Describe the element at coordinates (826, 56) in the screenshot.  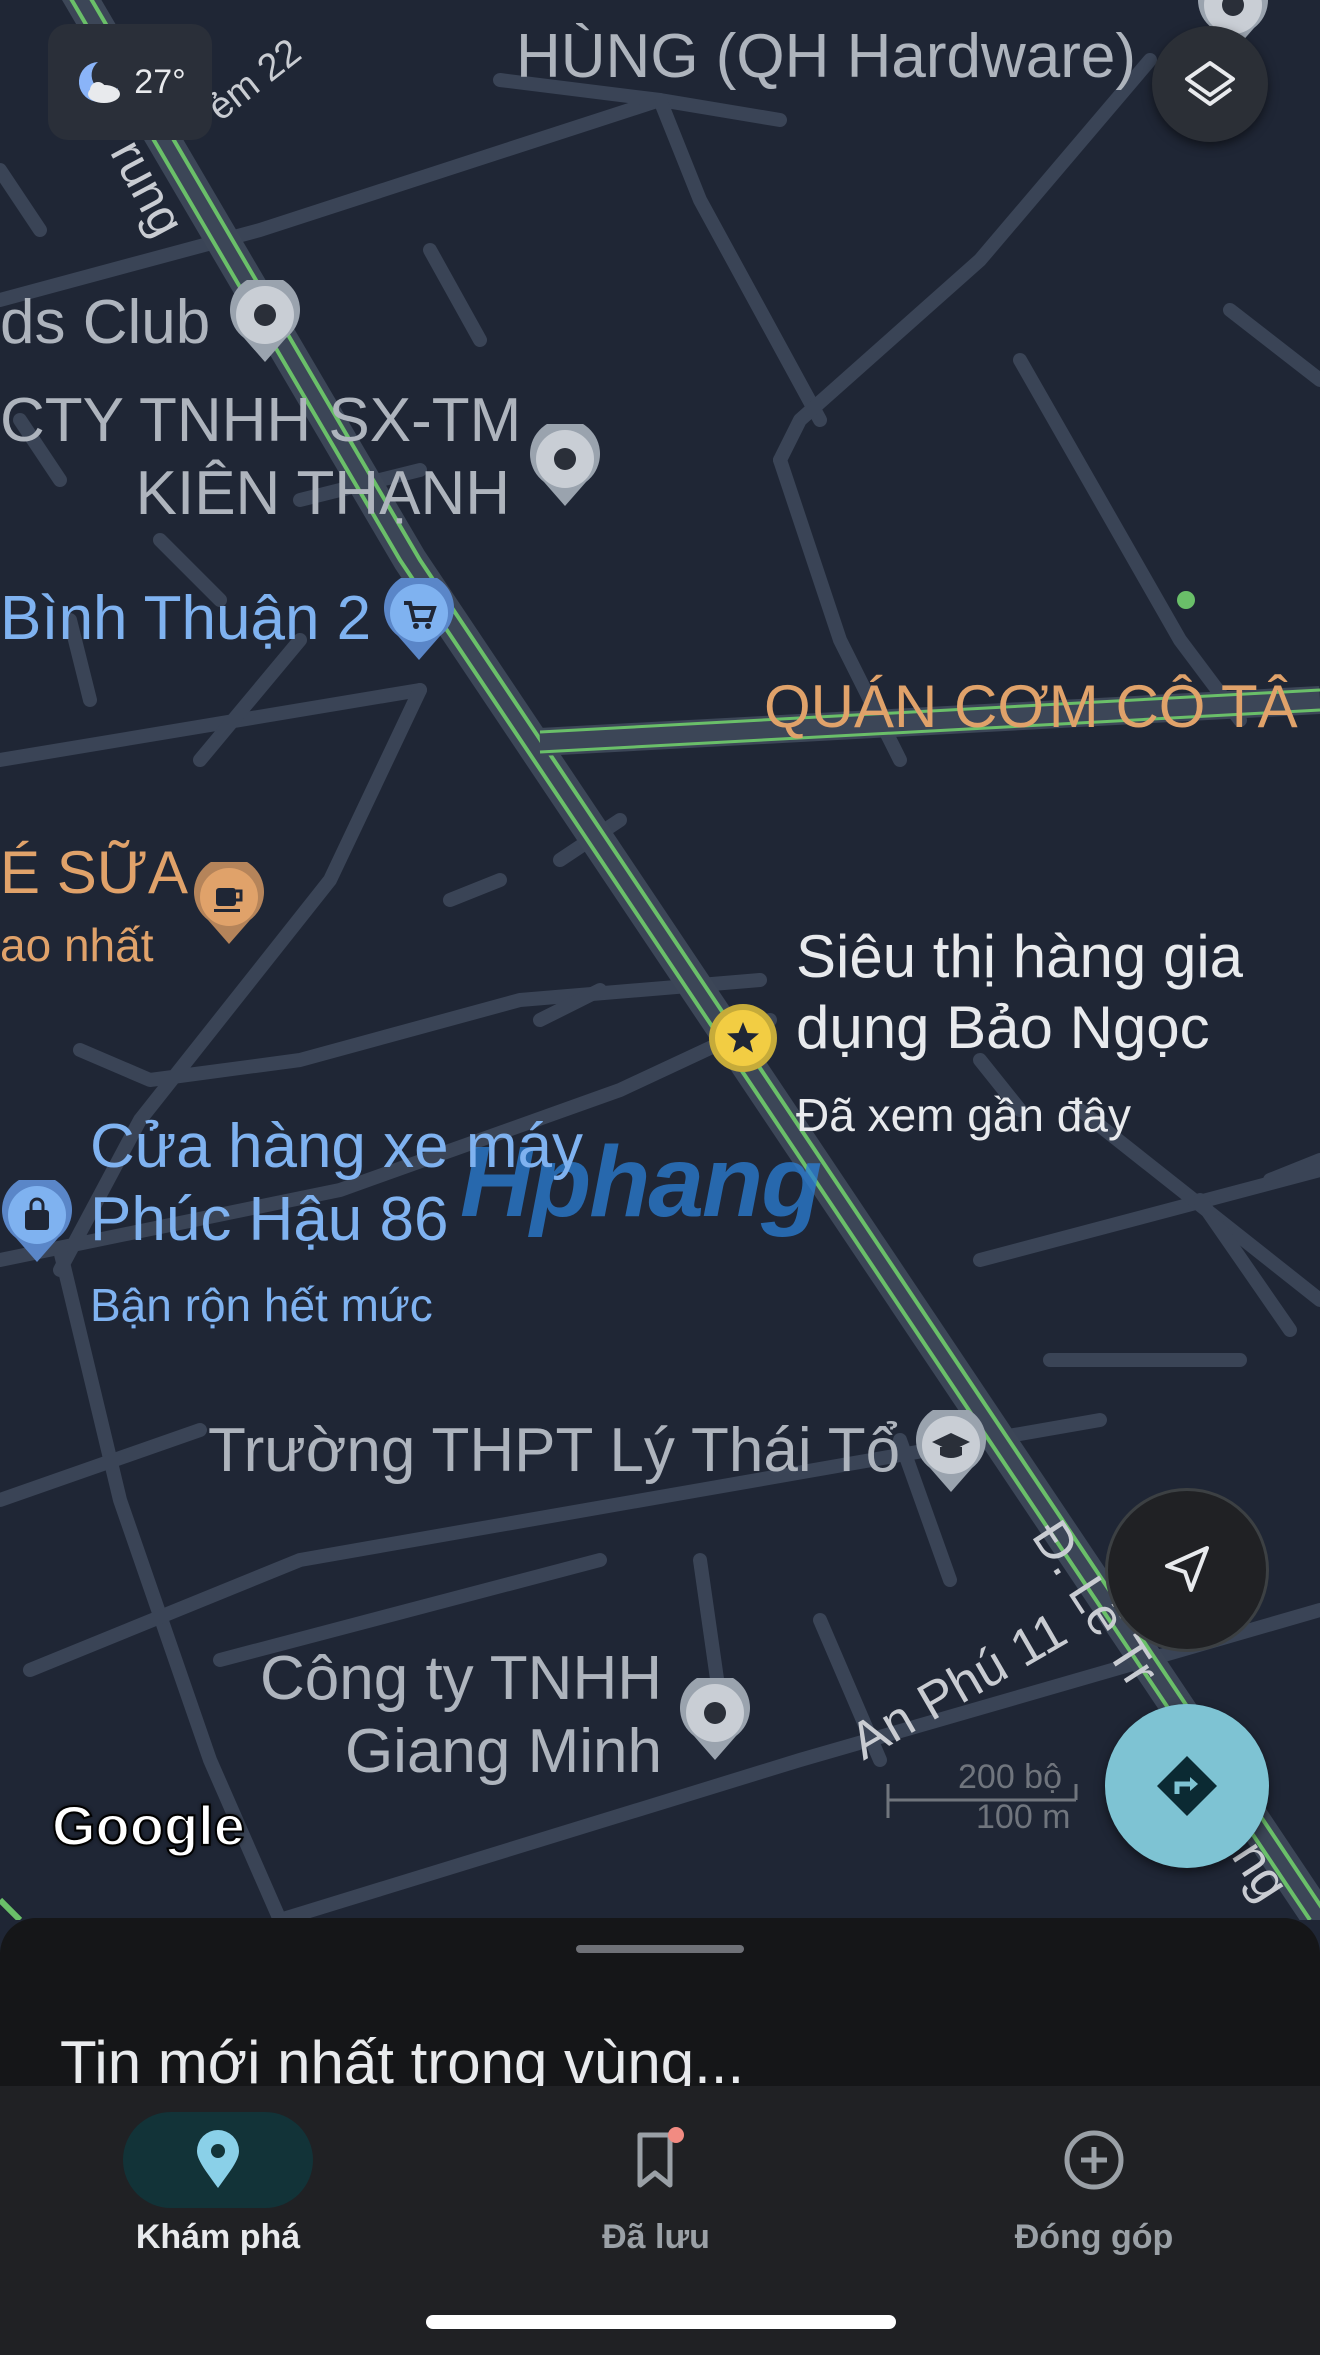
I see `place-qh-hardware: HÙNG (QH Hardware)` at that location.